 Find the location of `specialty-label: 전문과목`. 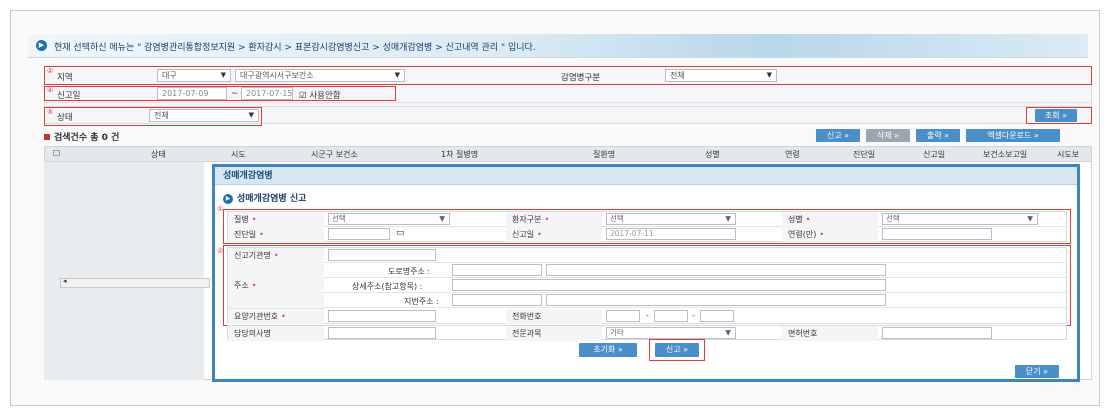

specialty-label: 전문과목 is located at coordinates (554, 333).